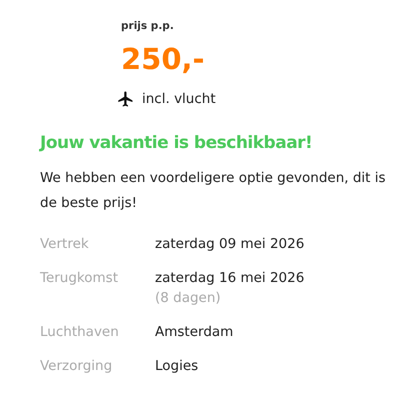 The width and height of the screenshot is (420, 404). Describe the element at coordinates (229, 244) in the screenshot. I see `detail-value: zaterdag 09 mei 2026` at that location.